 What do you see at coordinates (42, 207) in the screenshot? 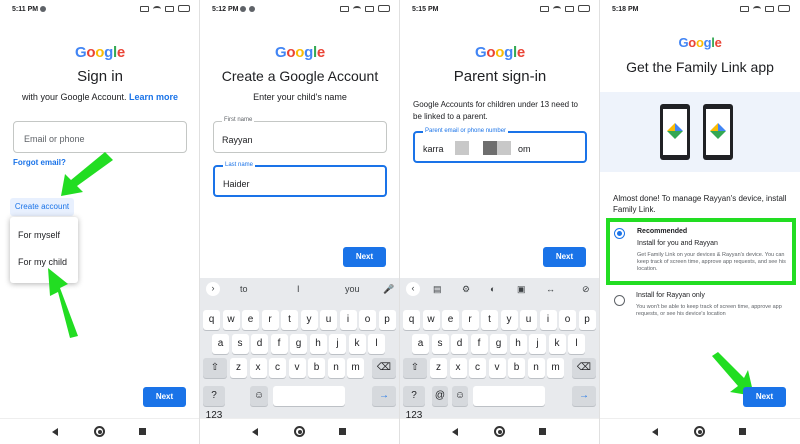
I see `create-account-button: Create account` at bounding box center [42, 207].